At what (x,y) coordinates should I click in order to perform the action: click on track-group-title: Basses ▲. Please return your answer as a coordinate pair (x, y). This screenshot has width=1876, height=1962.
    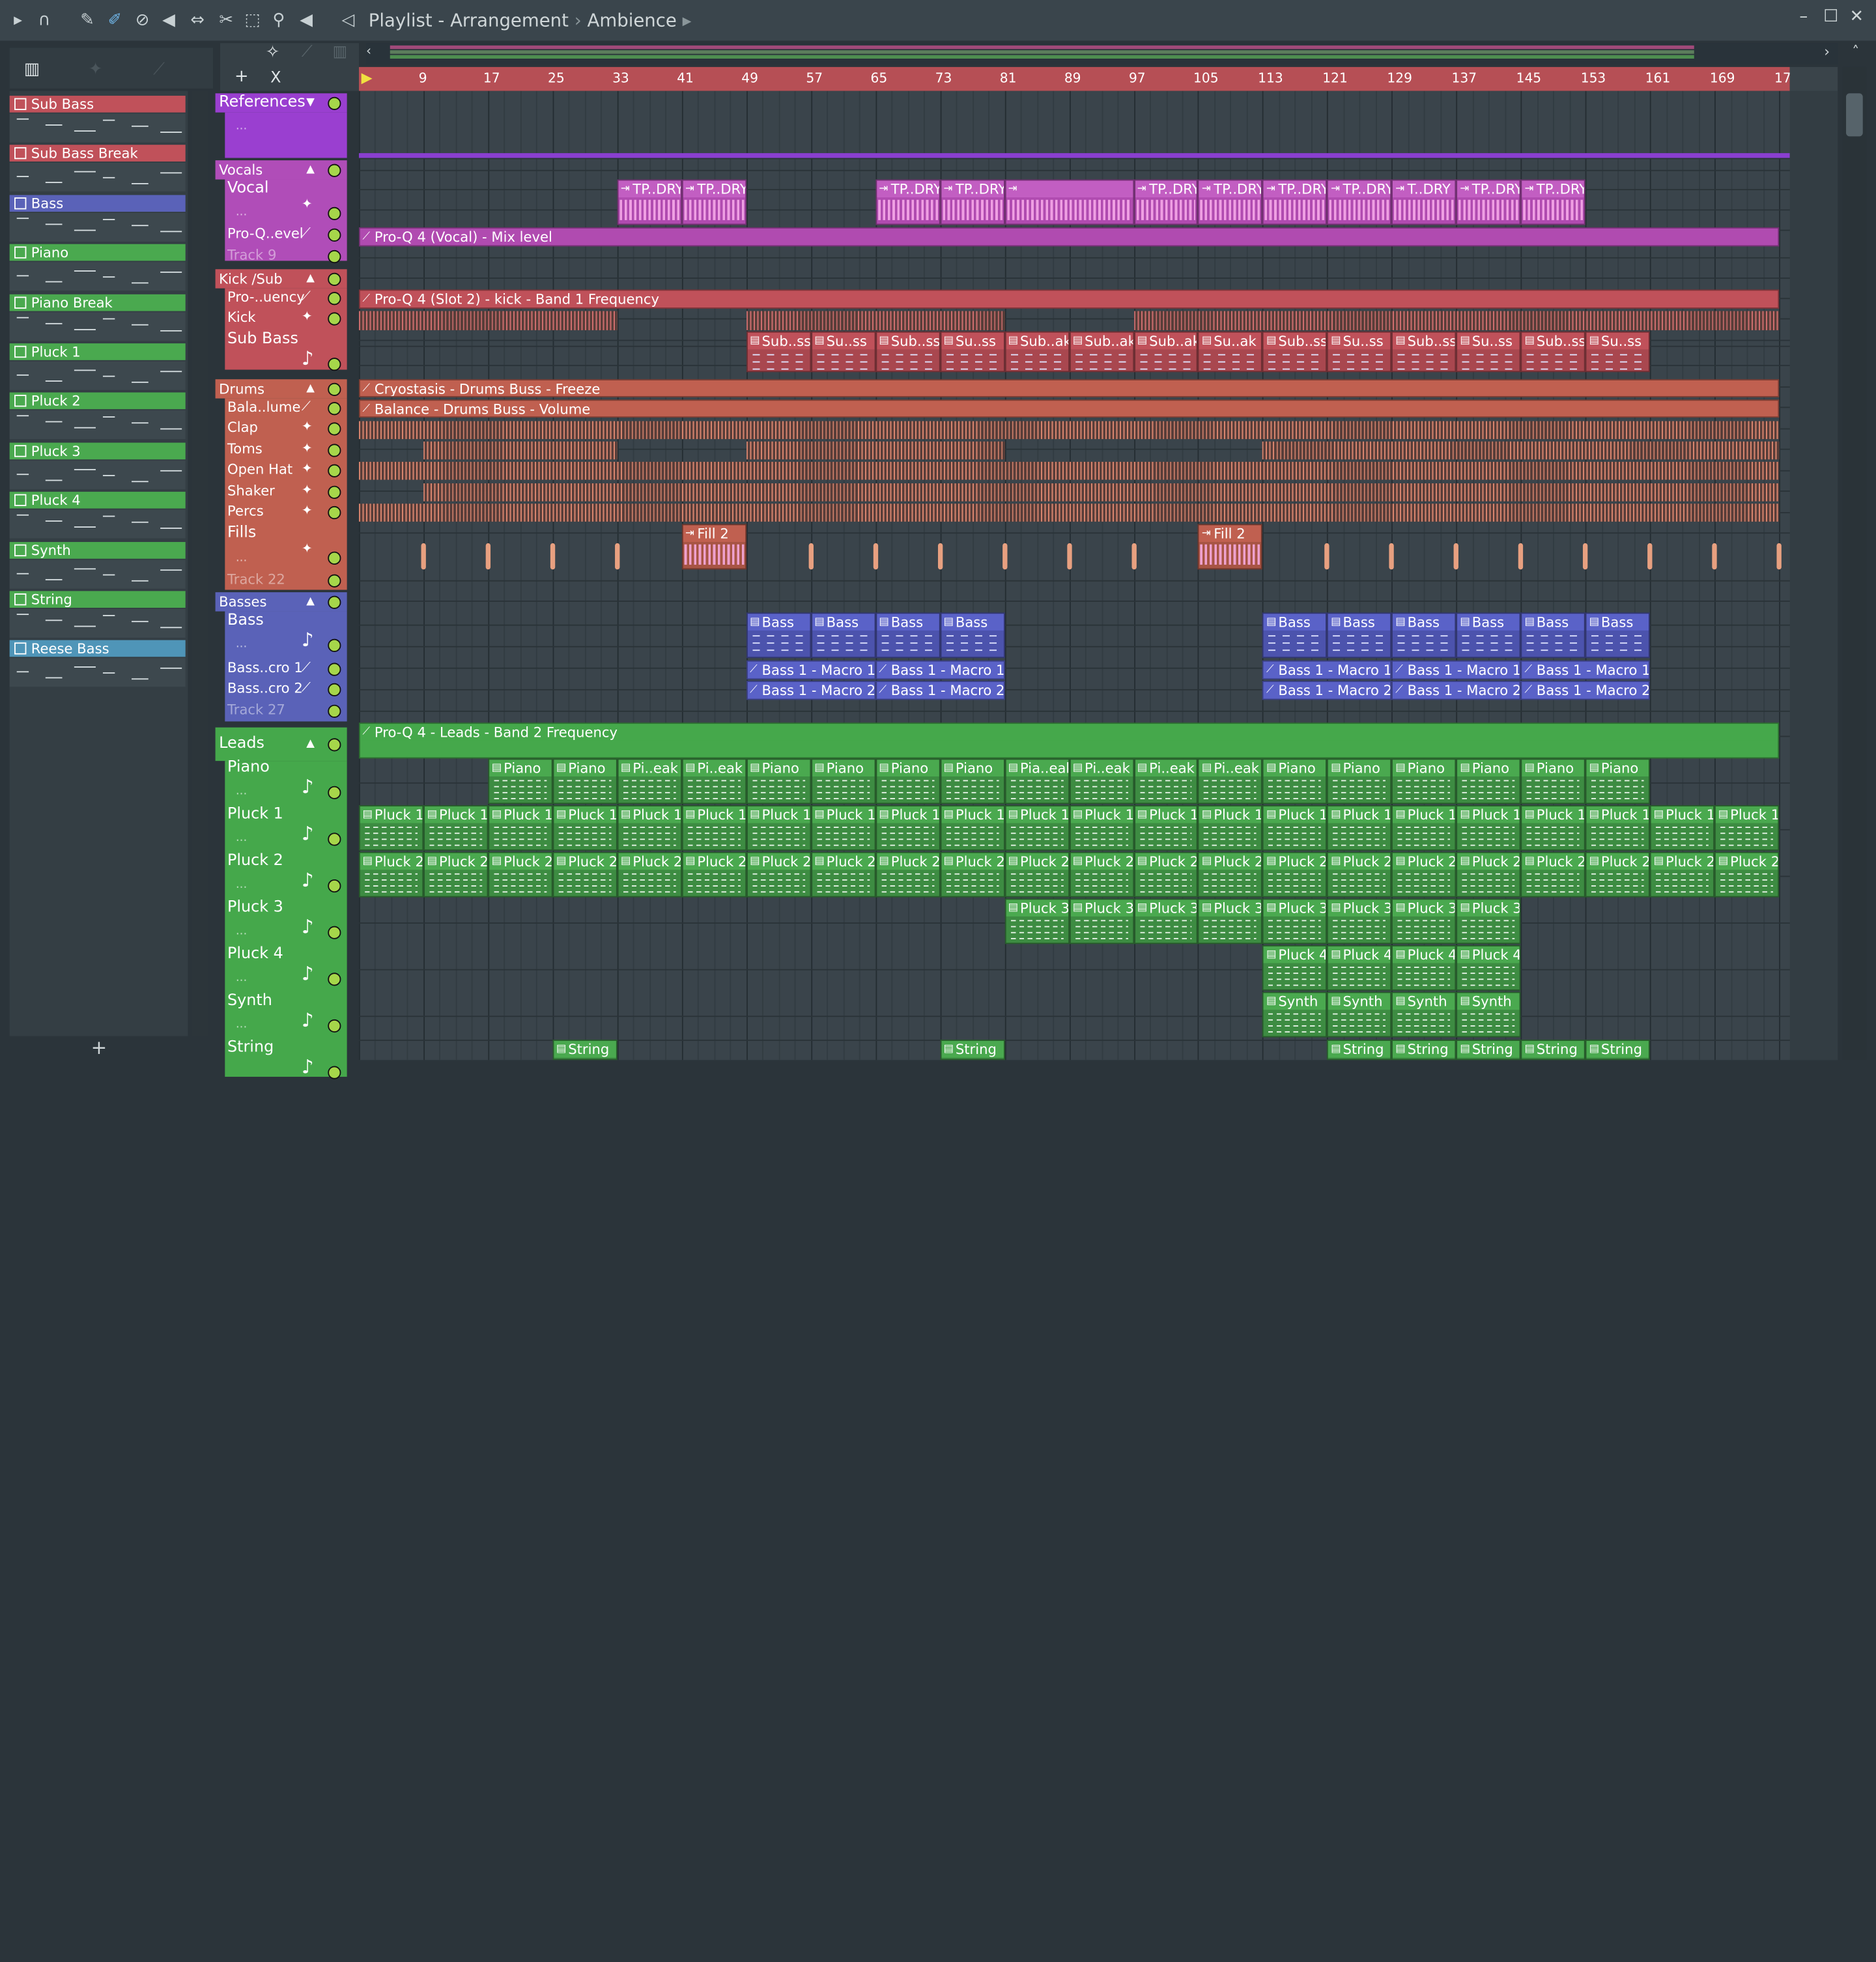
    Looking at the image, I should click on (281, 602).